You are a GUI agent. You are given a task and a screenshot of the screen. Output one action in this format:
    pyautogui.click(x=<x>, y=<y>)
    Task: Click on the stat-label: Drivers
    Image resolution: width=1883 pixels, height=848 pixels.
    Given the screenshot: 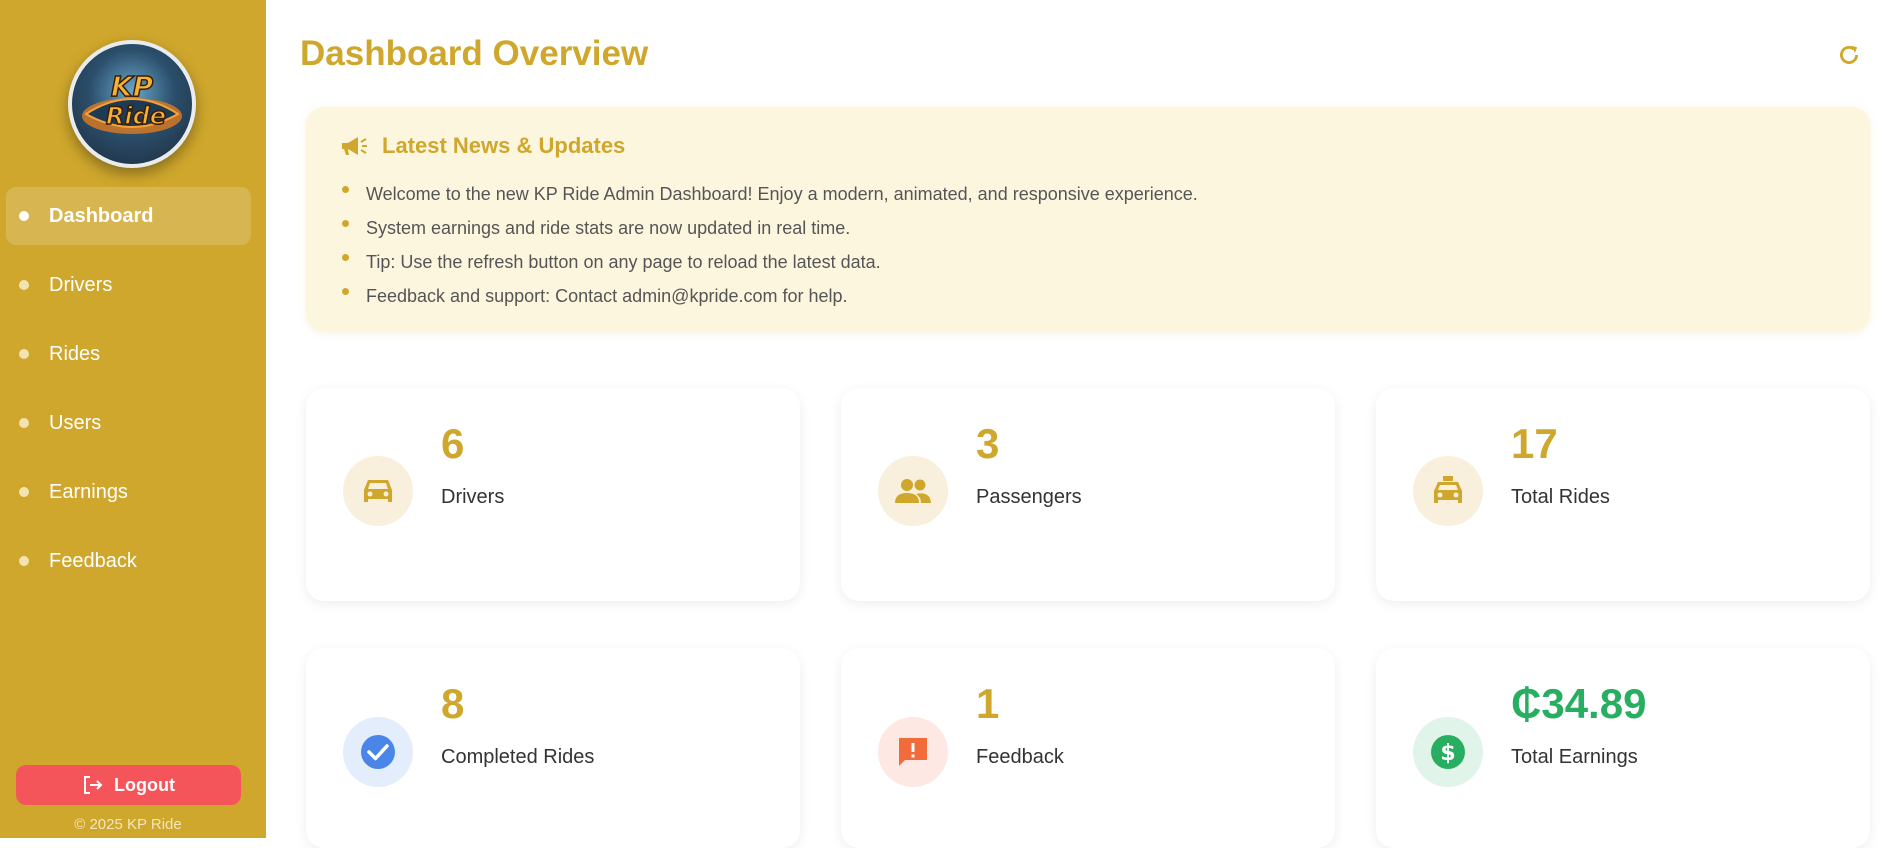 What is the action you would take?
    pyautogui.click(x=473, y=497)
    